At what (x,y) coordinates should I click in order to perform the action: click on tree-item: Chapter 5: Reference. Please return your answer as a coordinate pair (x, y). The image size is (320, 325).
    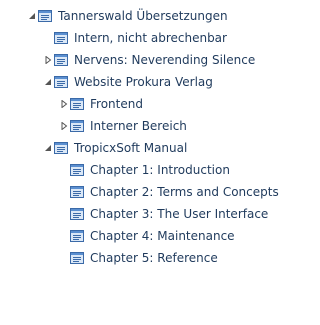
    Looking at the image, I should click on (153, 258).